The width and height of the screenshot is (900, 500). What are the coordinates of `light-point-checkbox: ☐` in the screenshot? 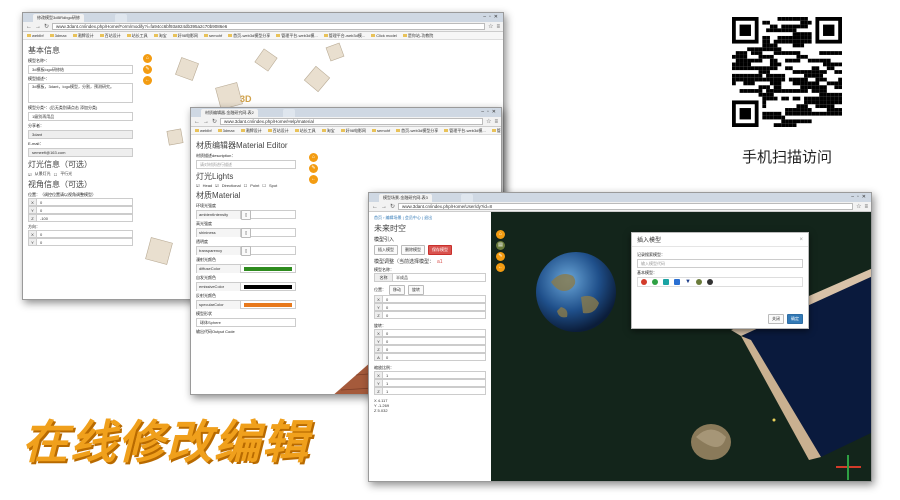 It's located at (246, 185).